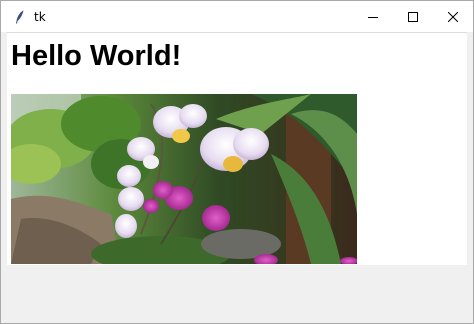  I want to click on title-bar: tk, so click(237, 16).